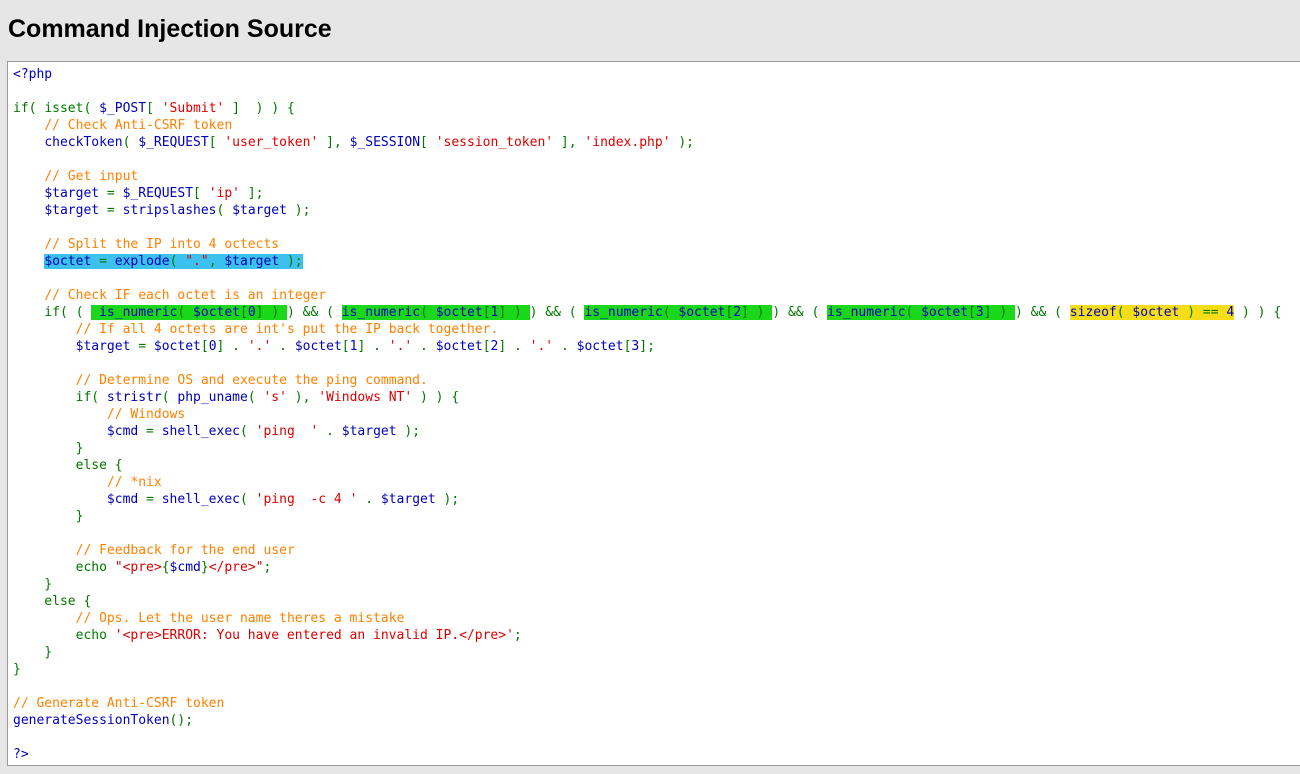 Image resolution: width=1300 pixels, height=774 pixels. What do you see at coordinates (169, 210) in the screenshot?
I see `code-token: stripslashes` at bounding box center [169, 210].